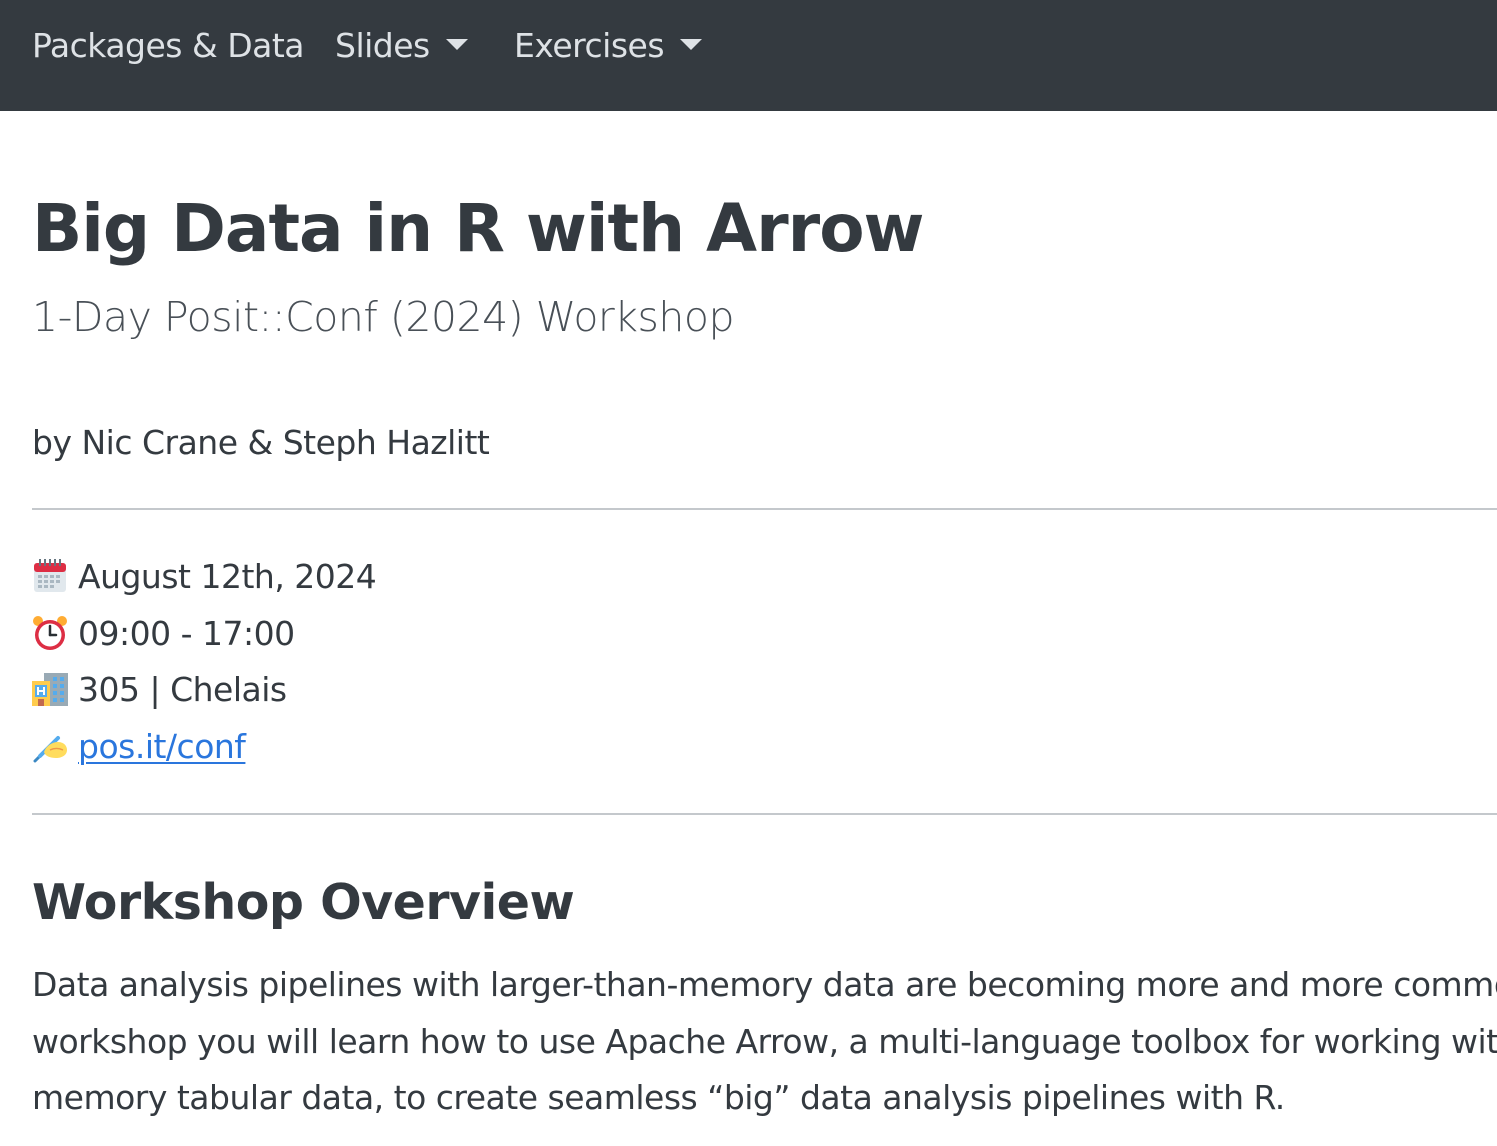  Describe the element at coordinates (50, 633) in the screenshot. I see `alarm-clock-icon` at that location.